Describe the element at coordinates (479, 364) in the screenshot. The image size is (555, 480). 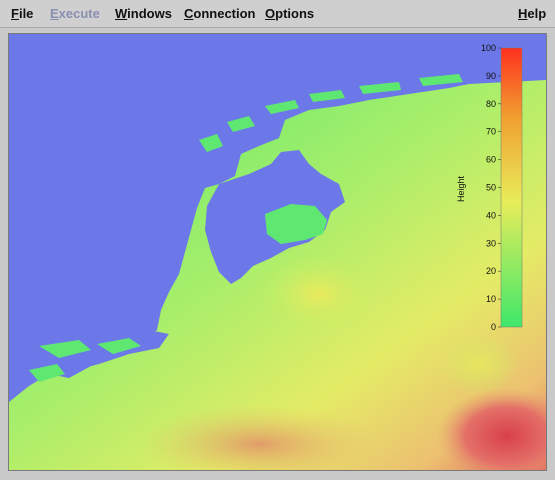
I see `hill-region-east` at that location.